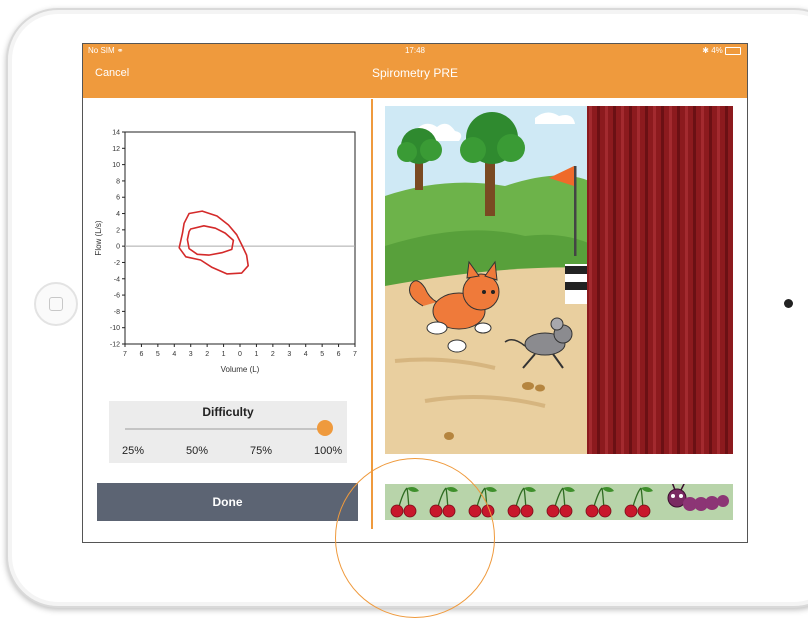 The image size is (808, 618). Describe the element at coordinates (133, 451) in the screenshot. I see `difficulty-level-25: 25%` at that location.